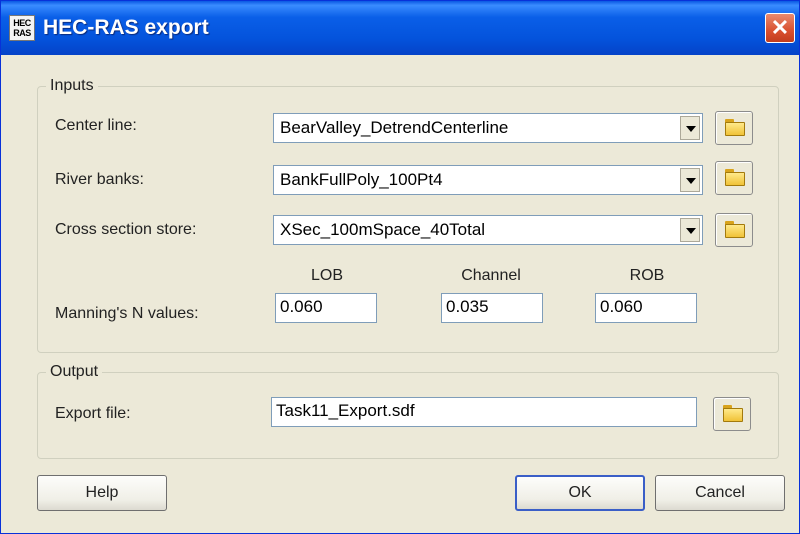 The width and height of the screenshot is (800, 534). Describe the element at coordinates (394, 127) in the screenshot. I see `center-line-value: BearValley_DetrendCenterline` at that location.